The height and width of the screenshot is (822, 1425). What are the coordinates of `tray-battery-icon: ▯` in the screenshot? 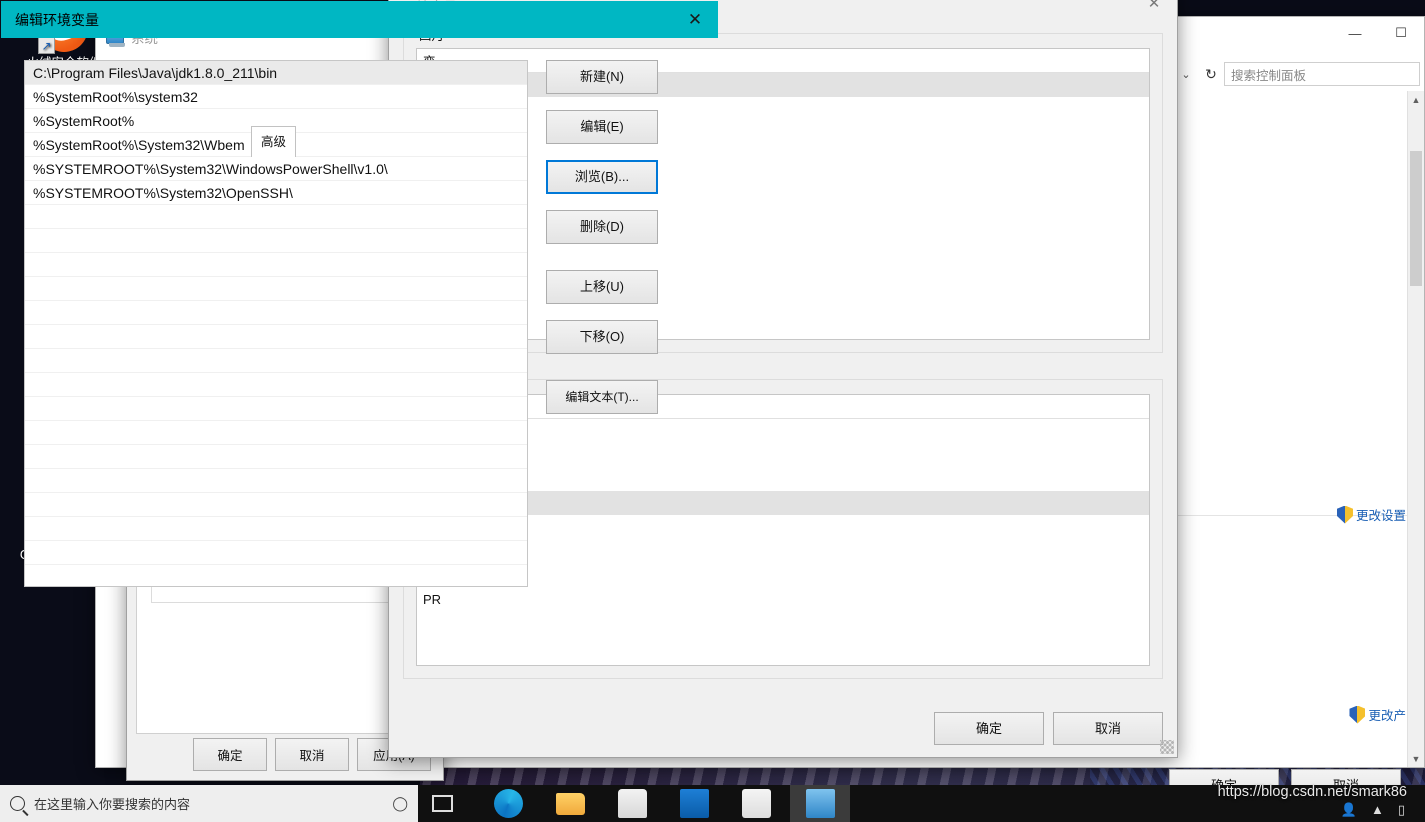 It's located at (1401, 810).